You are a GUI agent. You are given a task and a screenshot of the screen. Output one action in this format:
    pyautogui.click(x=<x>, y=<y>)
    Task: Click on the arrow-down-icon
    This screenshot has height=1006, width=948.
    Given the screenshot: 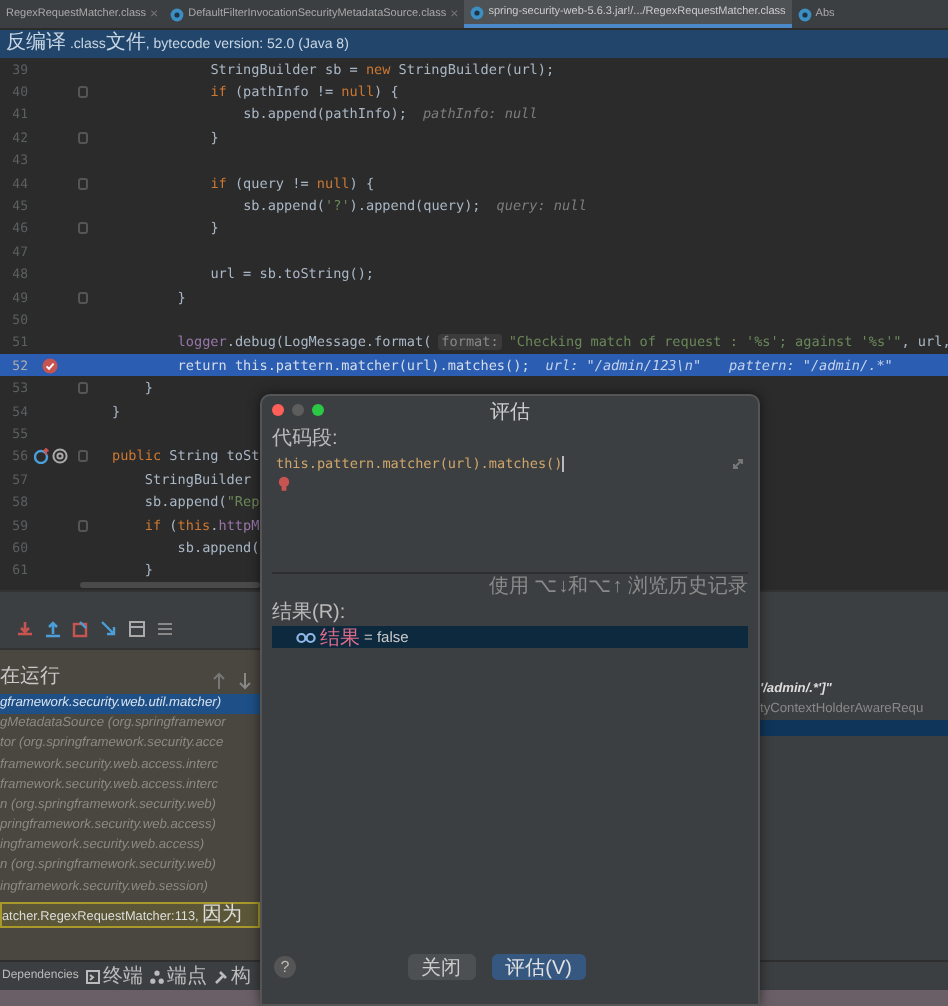 What is the action you would take?
    pyautogui.click(x=245, y=680)
    